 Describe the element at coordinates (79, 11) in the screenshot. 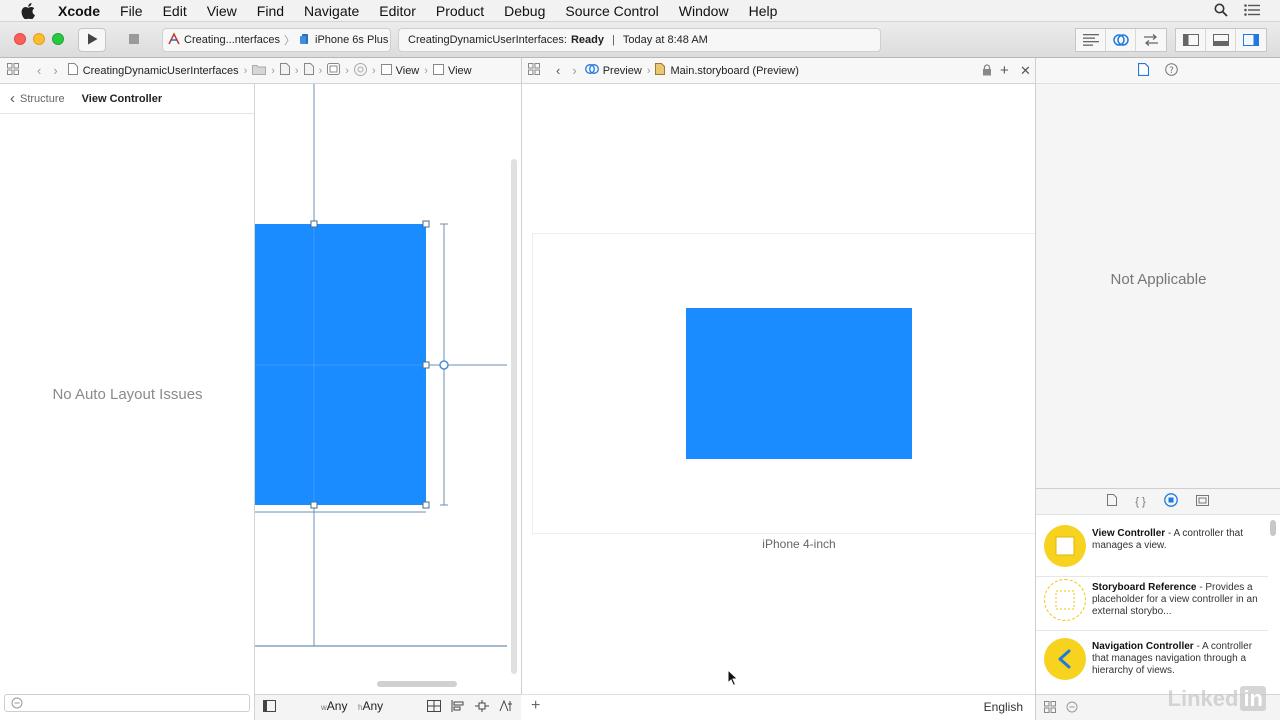

I see `menu-app-name: Xcode` at that location.